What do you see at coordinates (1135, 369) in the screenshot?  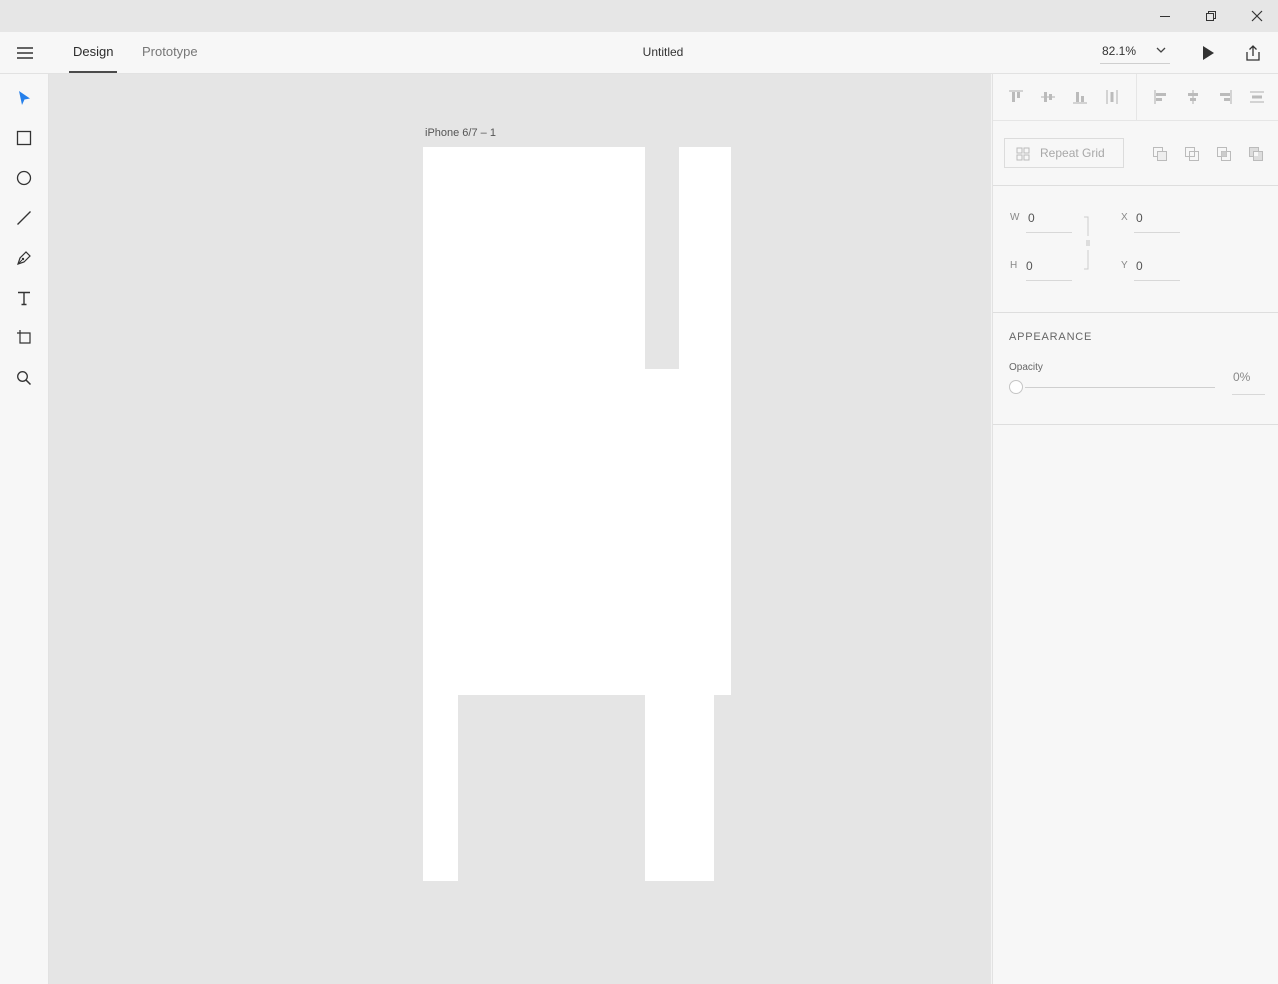 I see `appearance-section: APPEARANCE Opacity 0%` at bounding box center [1135, 369].